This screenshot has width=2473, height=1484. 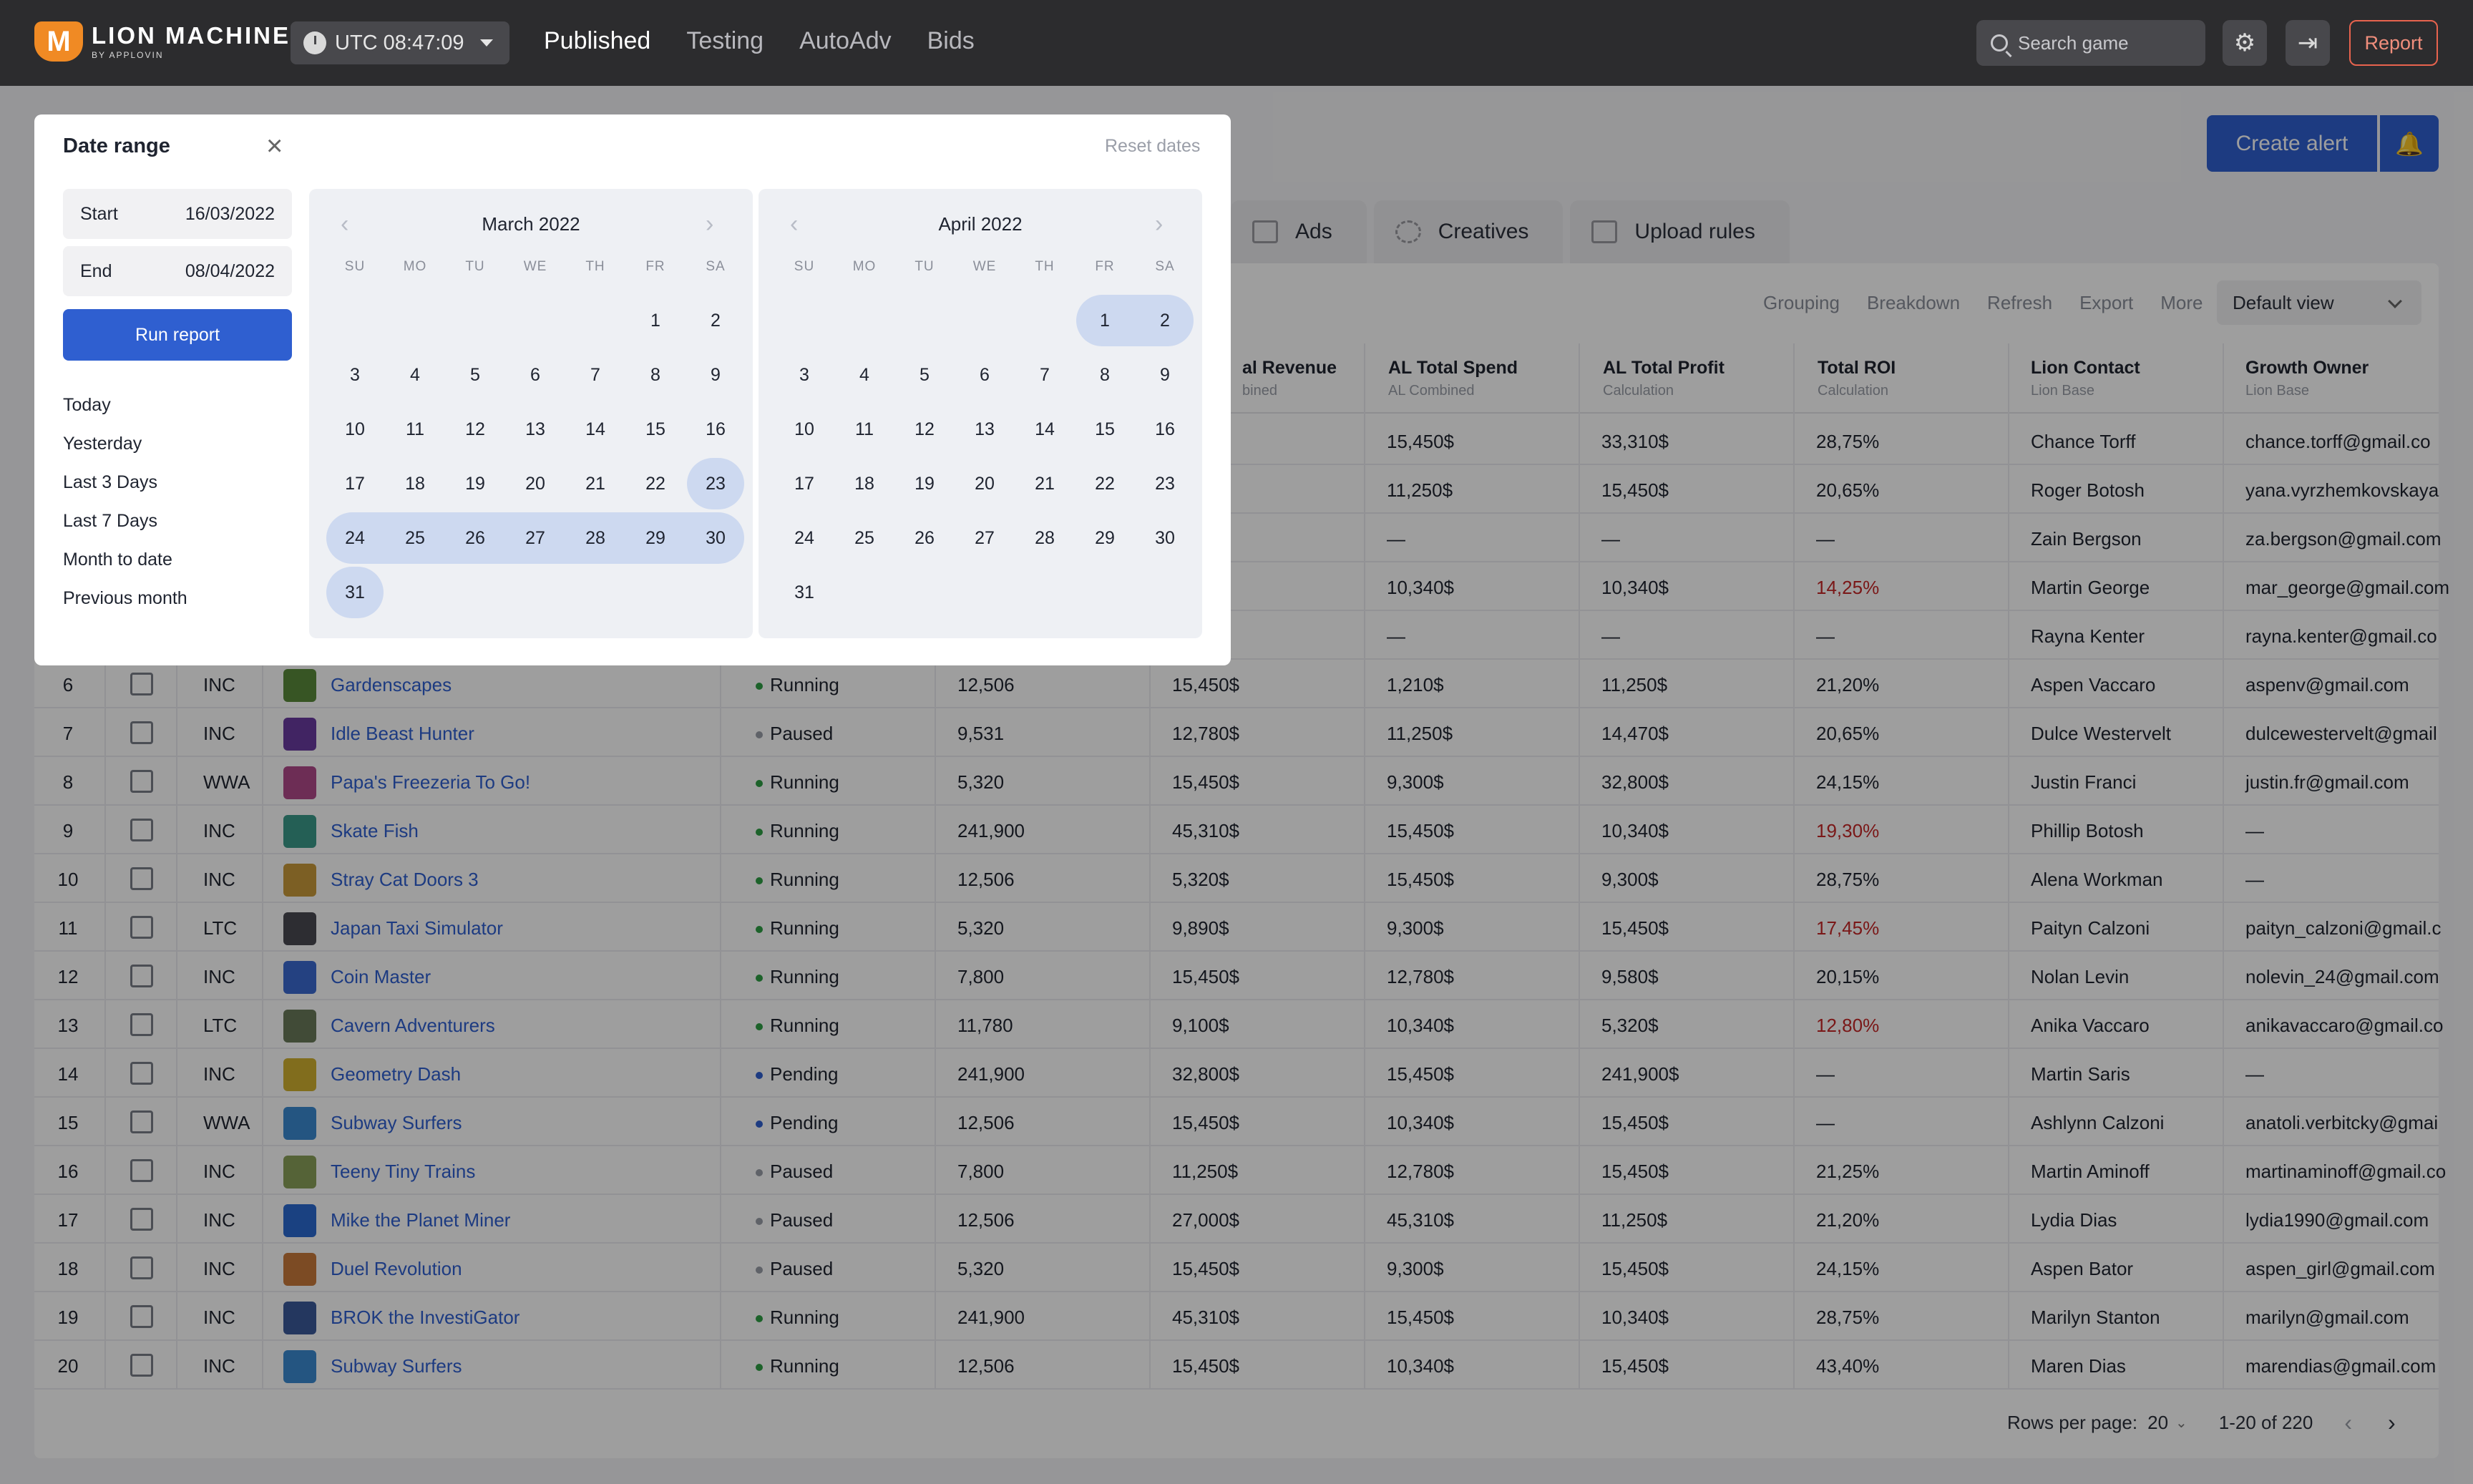 I want to click on nav-published: Published, so click(x=597, y=41).